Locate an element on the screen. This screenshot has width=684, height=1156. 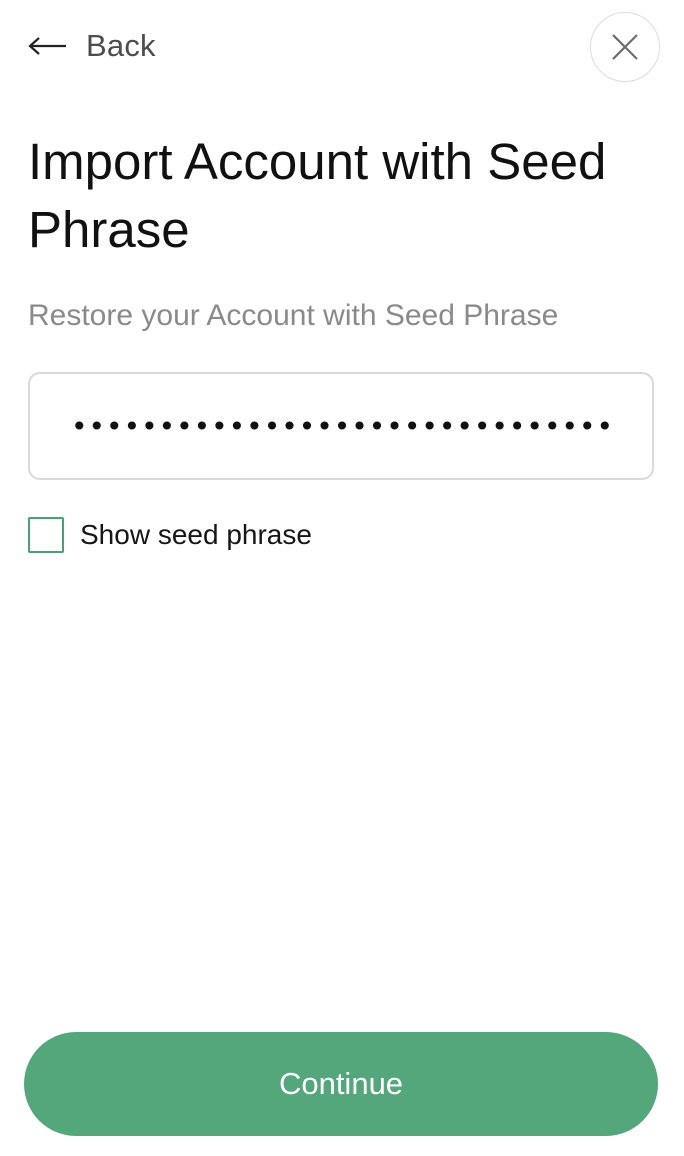
close-button is located at coordinates (625, 47).